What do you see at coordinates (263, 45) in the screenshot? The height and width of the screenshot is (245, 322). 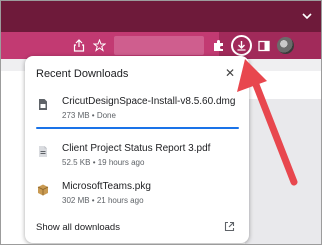 I see `side-panel-icon` at bounding box center [263, 45].